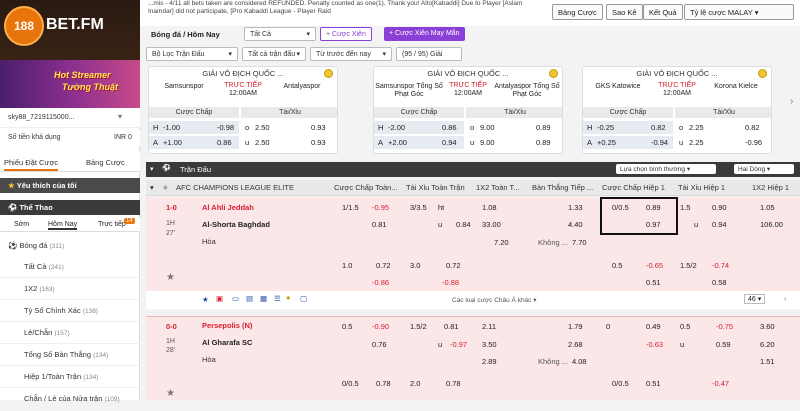  What do you see at coordinates (441, 207) in the screenshot?
I see `odds-value: ht` at bounding box center [441, 207].